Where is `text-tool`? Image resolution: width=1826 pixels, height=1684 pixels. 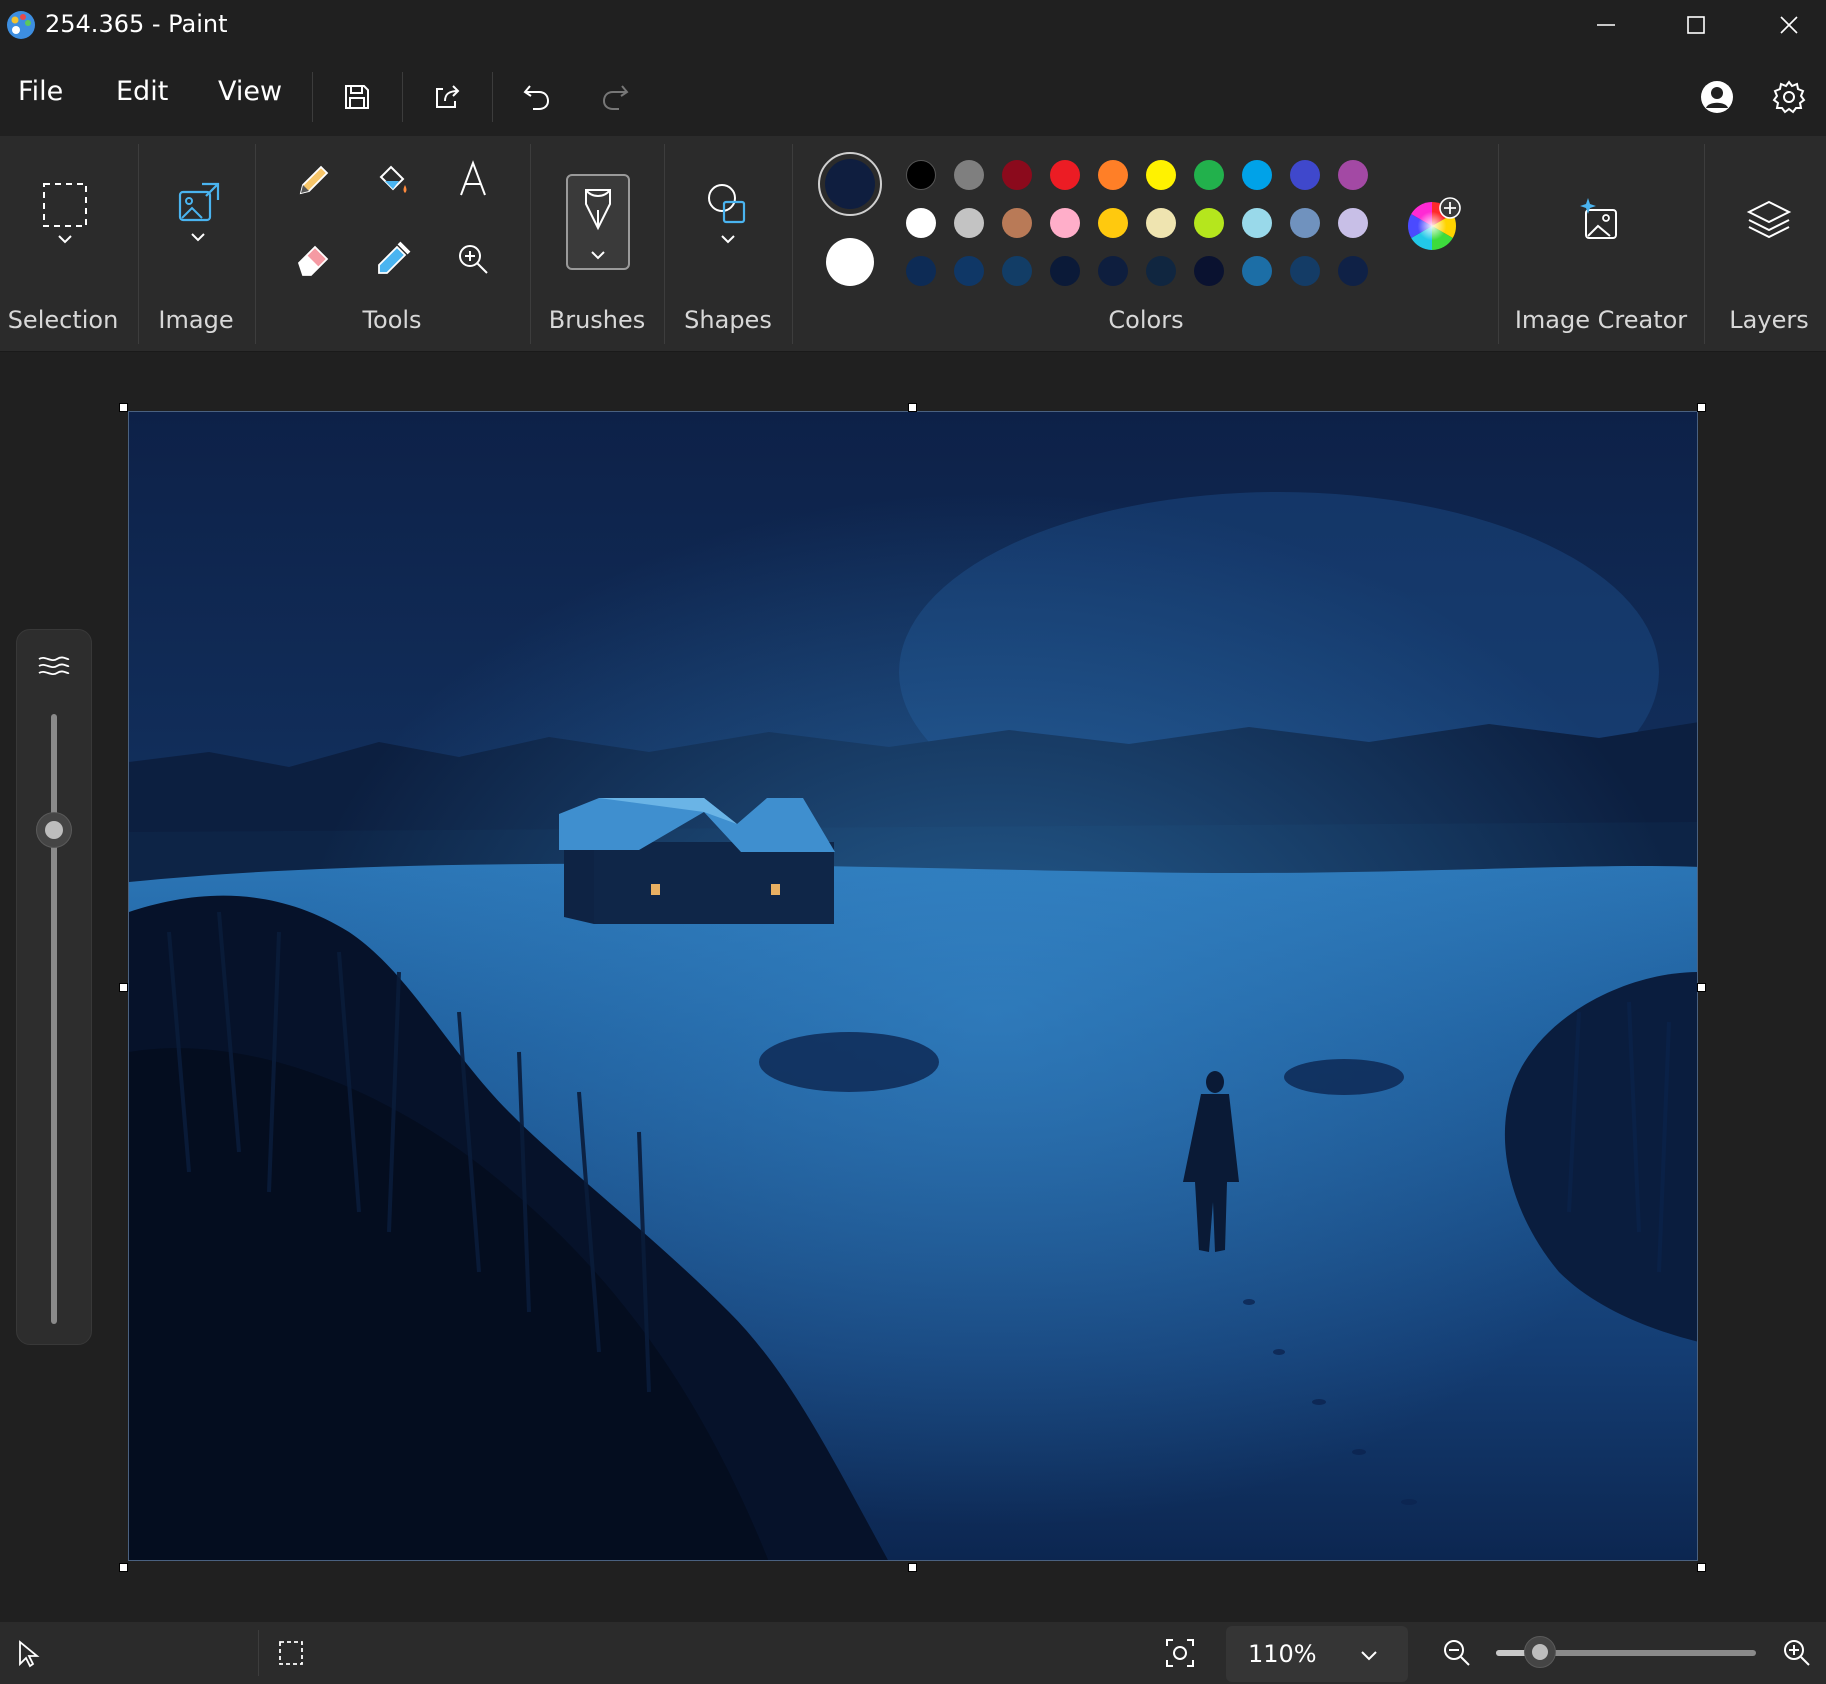 text-tool is located at coordinates (473, 179).